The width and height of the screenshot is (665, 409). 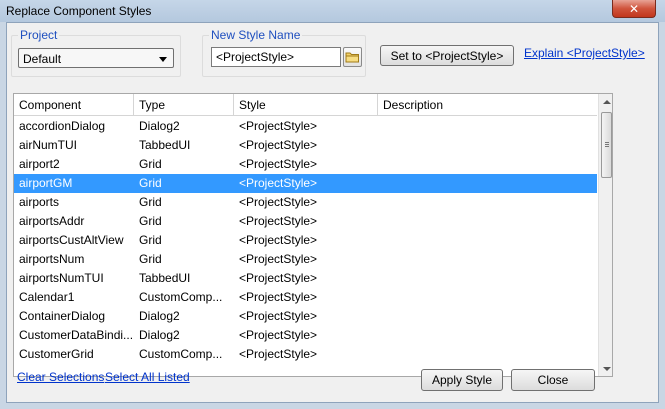 I want to click on new-style-group: New Style Name, so click(x=284, y=52).